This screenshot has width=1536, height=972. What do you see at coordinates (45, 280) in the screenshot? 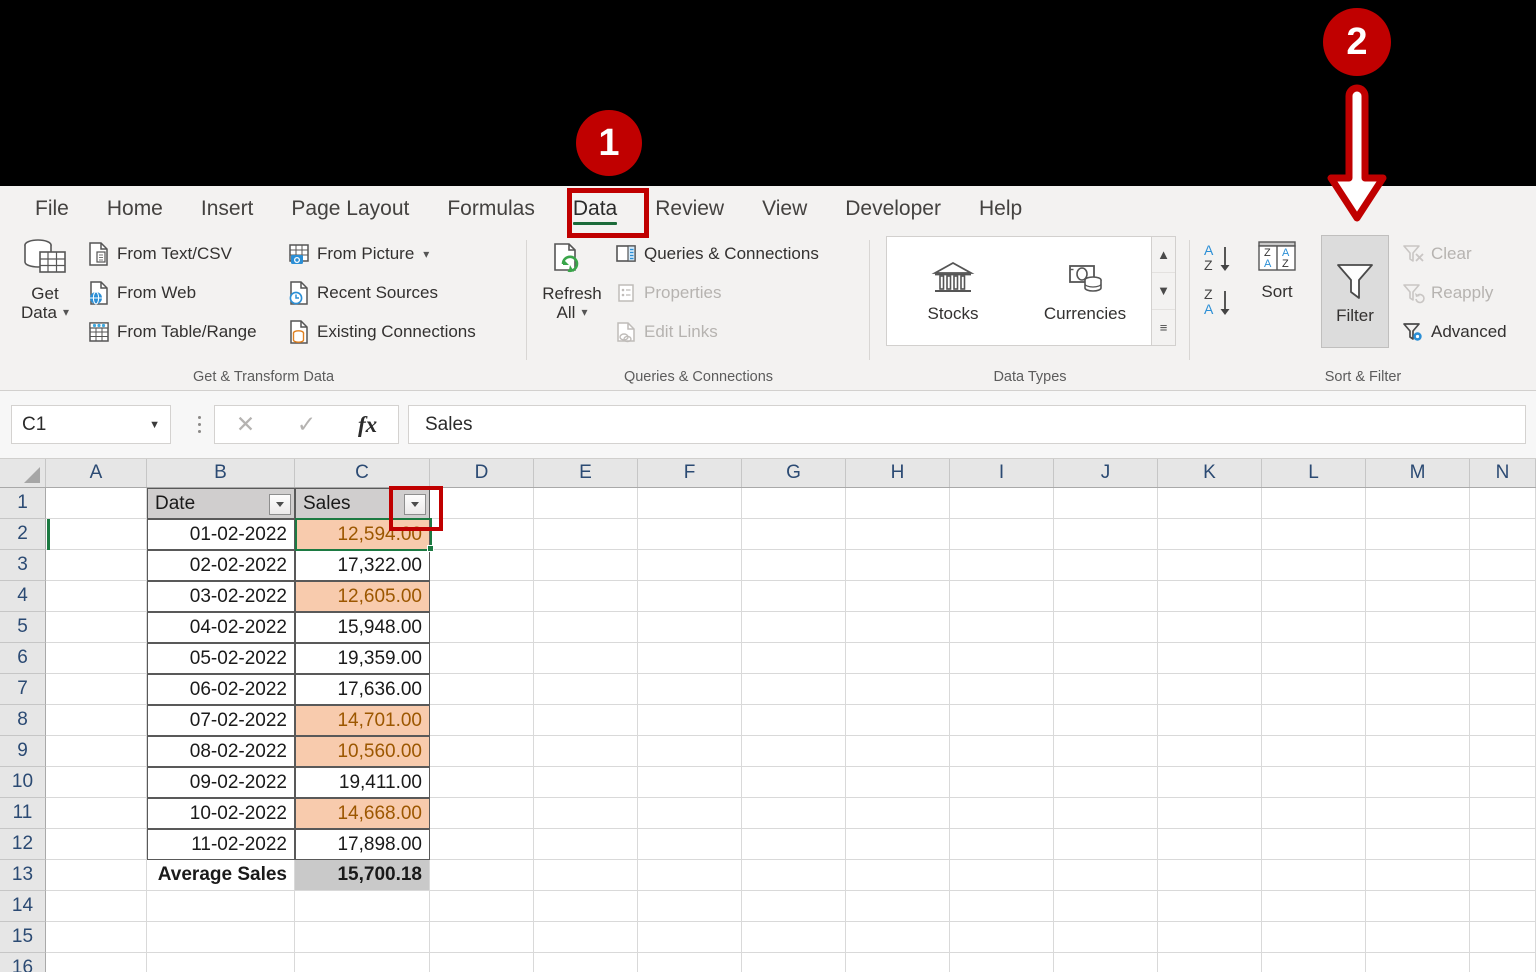
I see `get-data-button: Get Data ▾` at bounding box center [45, 280].